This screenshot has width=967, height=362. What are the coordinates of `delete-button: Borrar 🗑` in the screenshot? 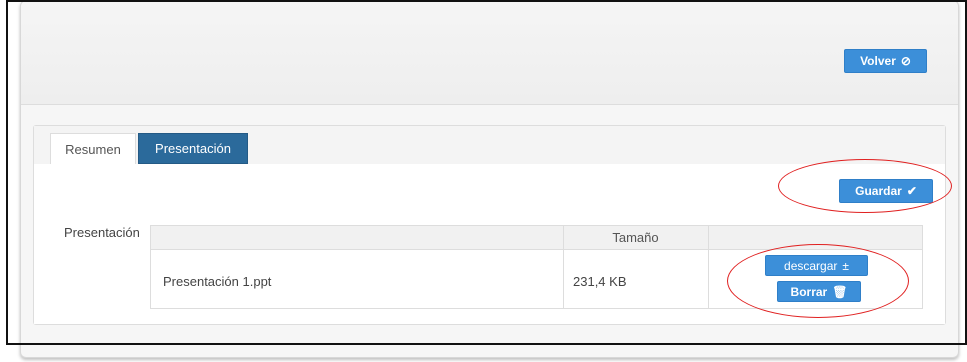 It's located at (819, 291).